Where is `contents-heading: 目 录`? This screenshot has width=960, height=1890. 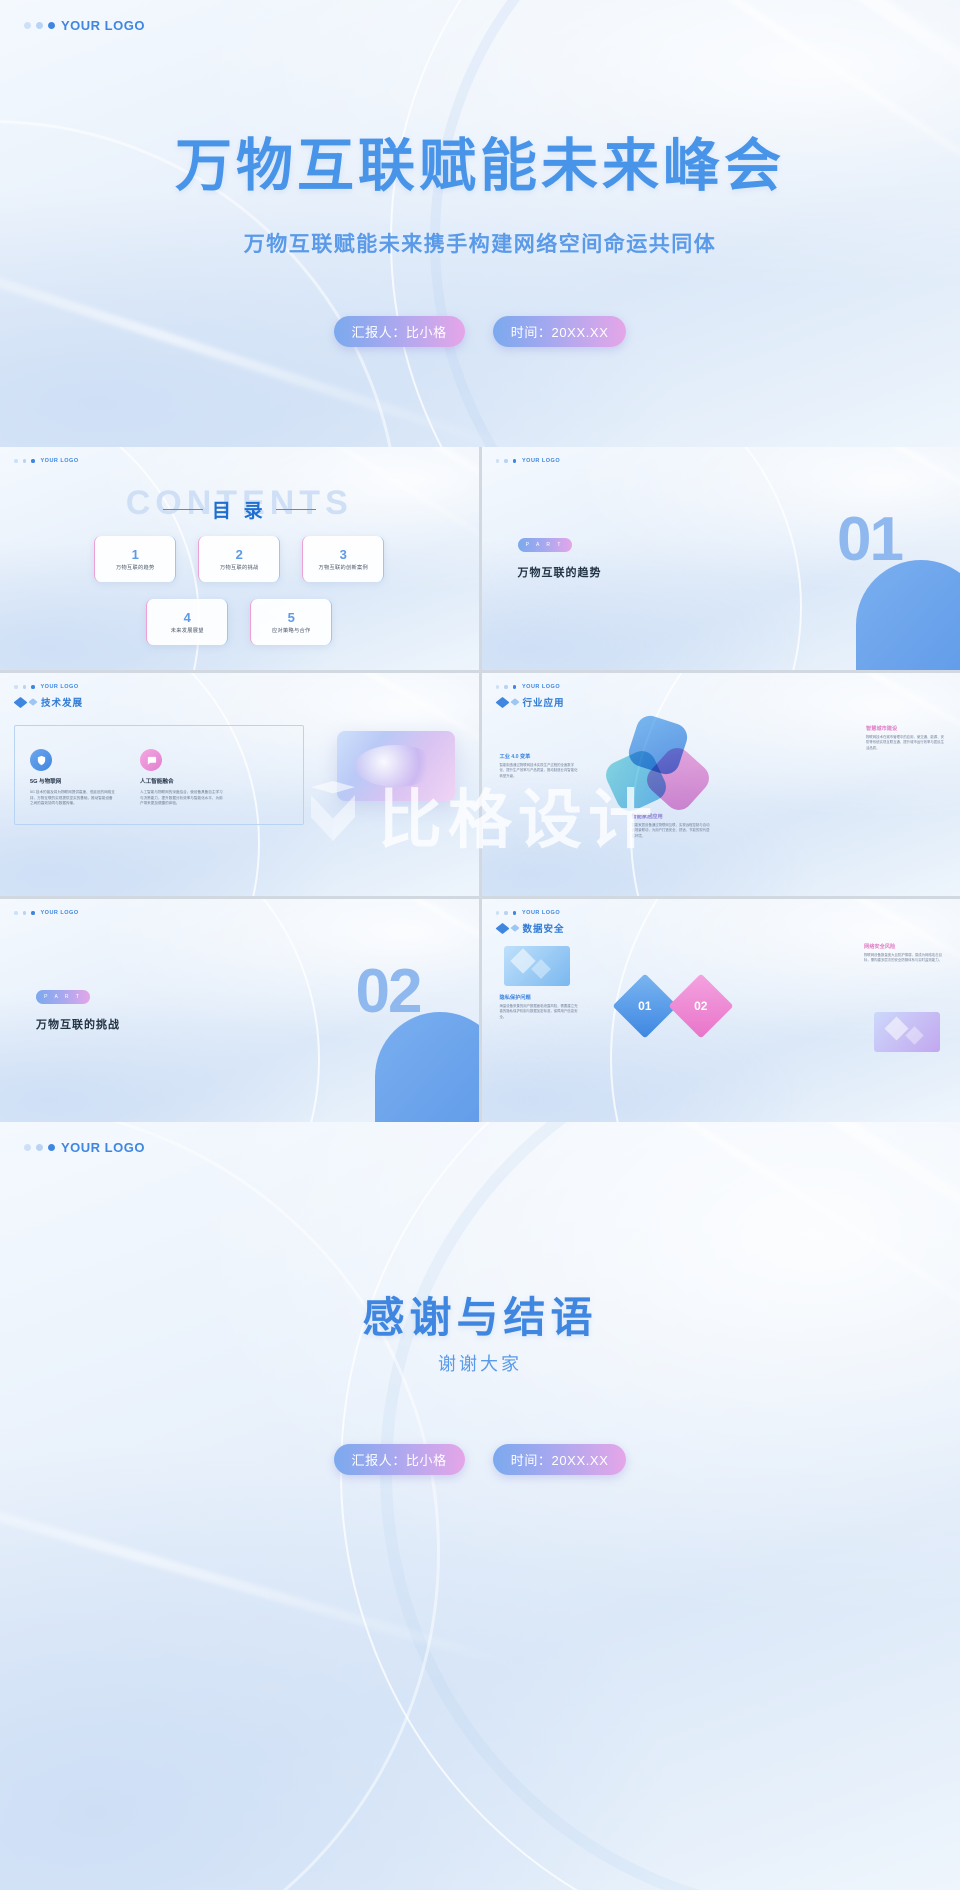 contents-heading: 目 录 is located at coordinates (239, 509).